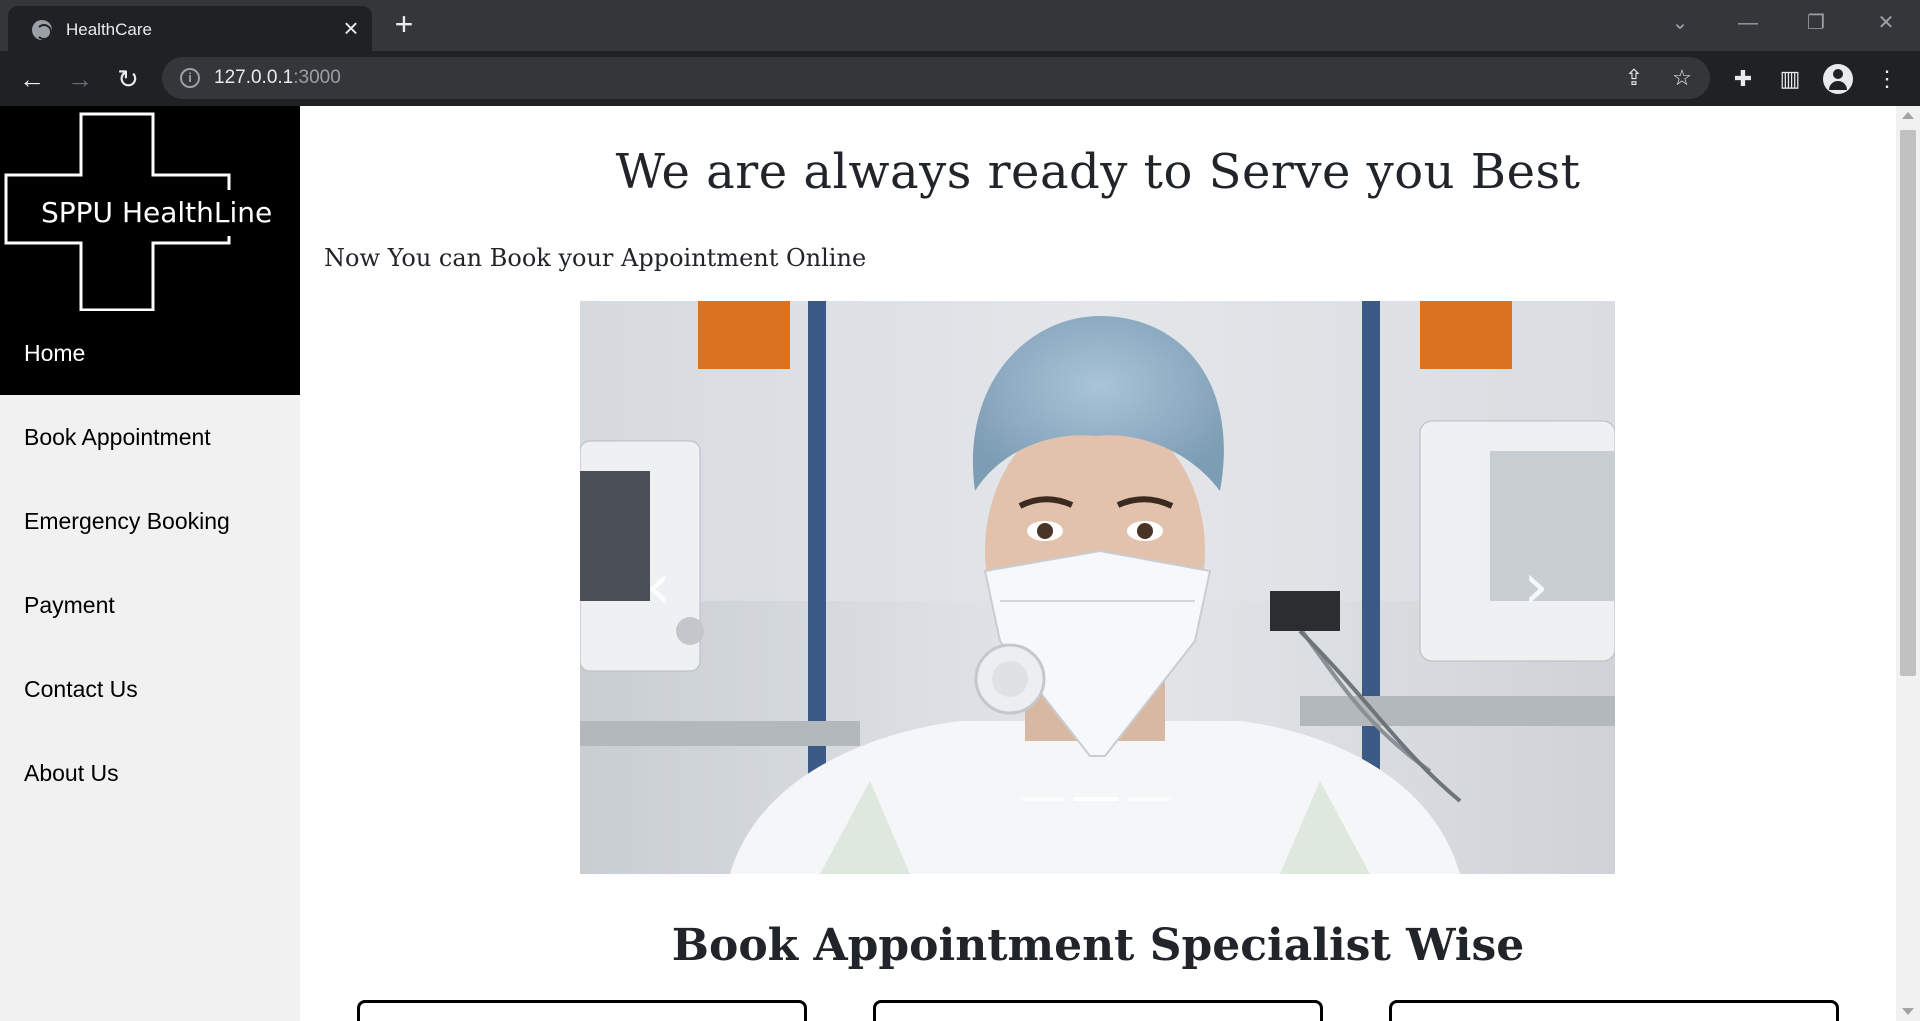 The width and height of the screenshot is (1920, 1021). I want to click on profile-avatar-icon, so click(1838, 79).